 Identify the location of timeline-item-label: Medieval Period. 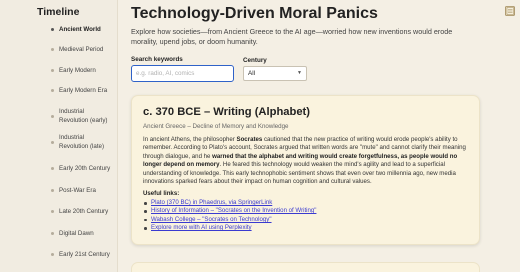
(81, 49).